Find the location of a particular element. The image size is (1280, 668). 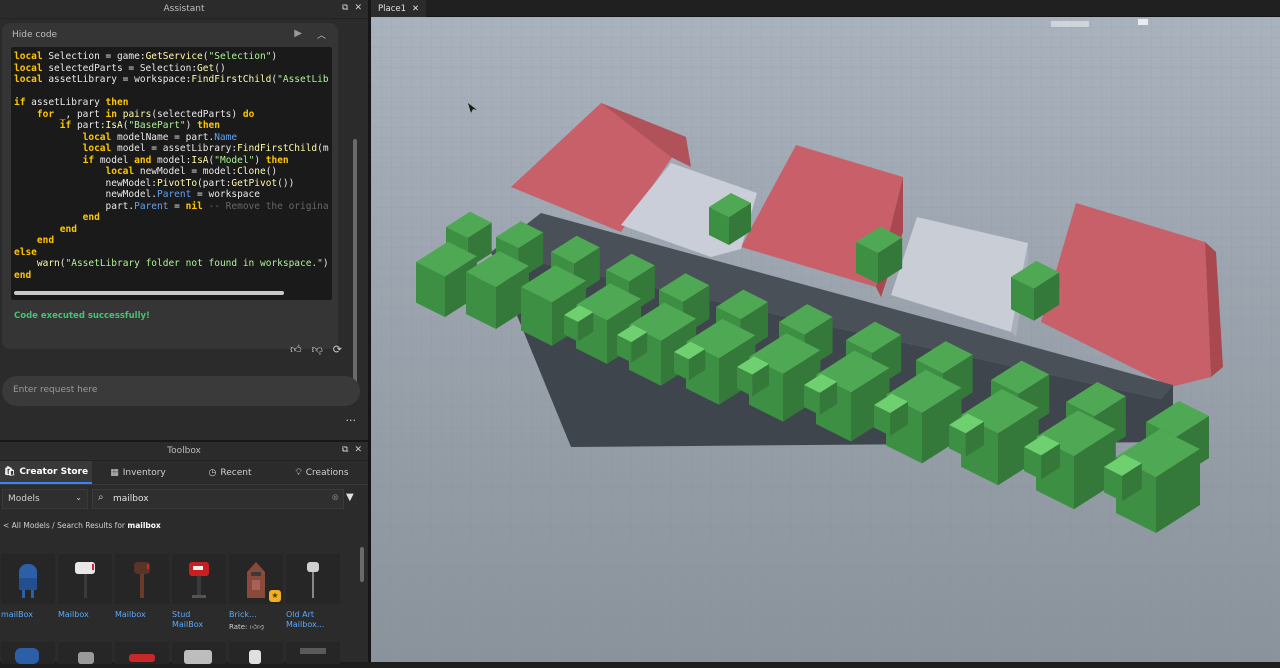

asset-item: ★ Brick... Rate: 👍︎👎︎ is located at coordinates (256, 592).